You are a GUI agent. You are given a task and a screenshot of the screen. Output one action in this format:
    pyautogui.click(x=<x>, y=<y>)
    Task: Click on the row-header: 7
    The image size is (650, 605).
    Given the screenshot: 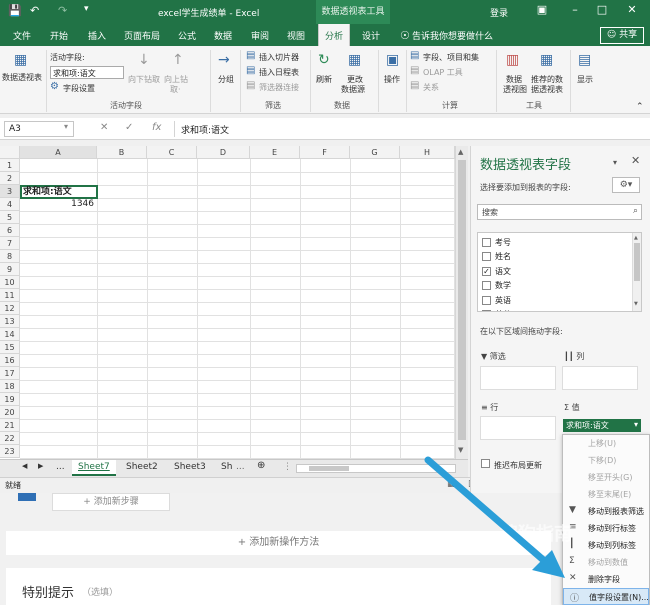 What is the action you would take?
    pyautogui.click(x=10, y=243)
    